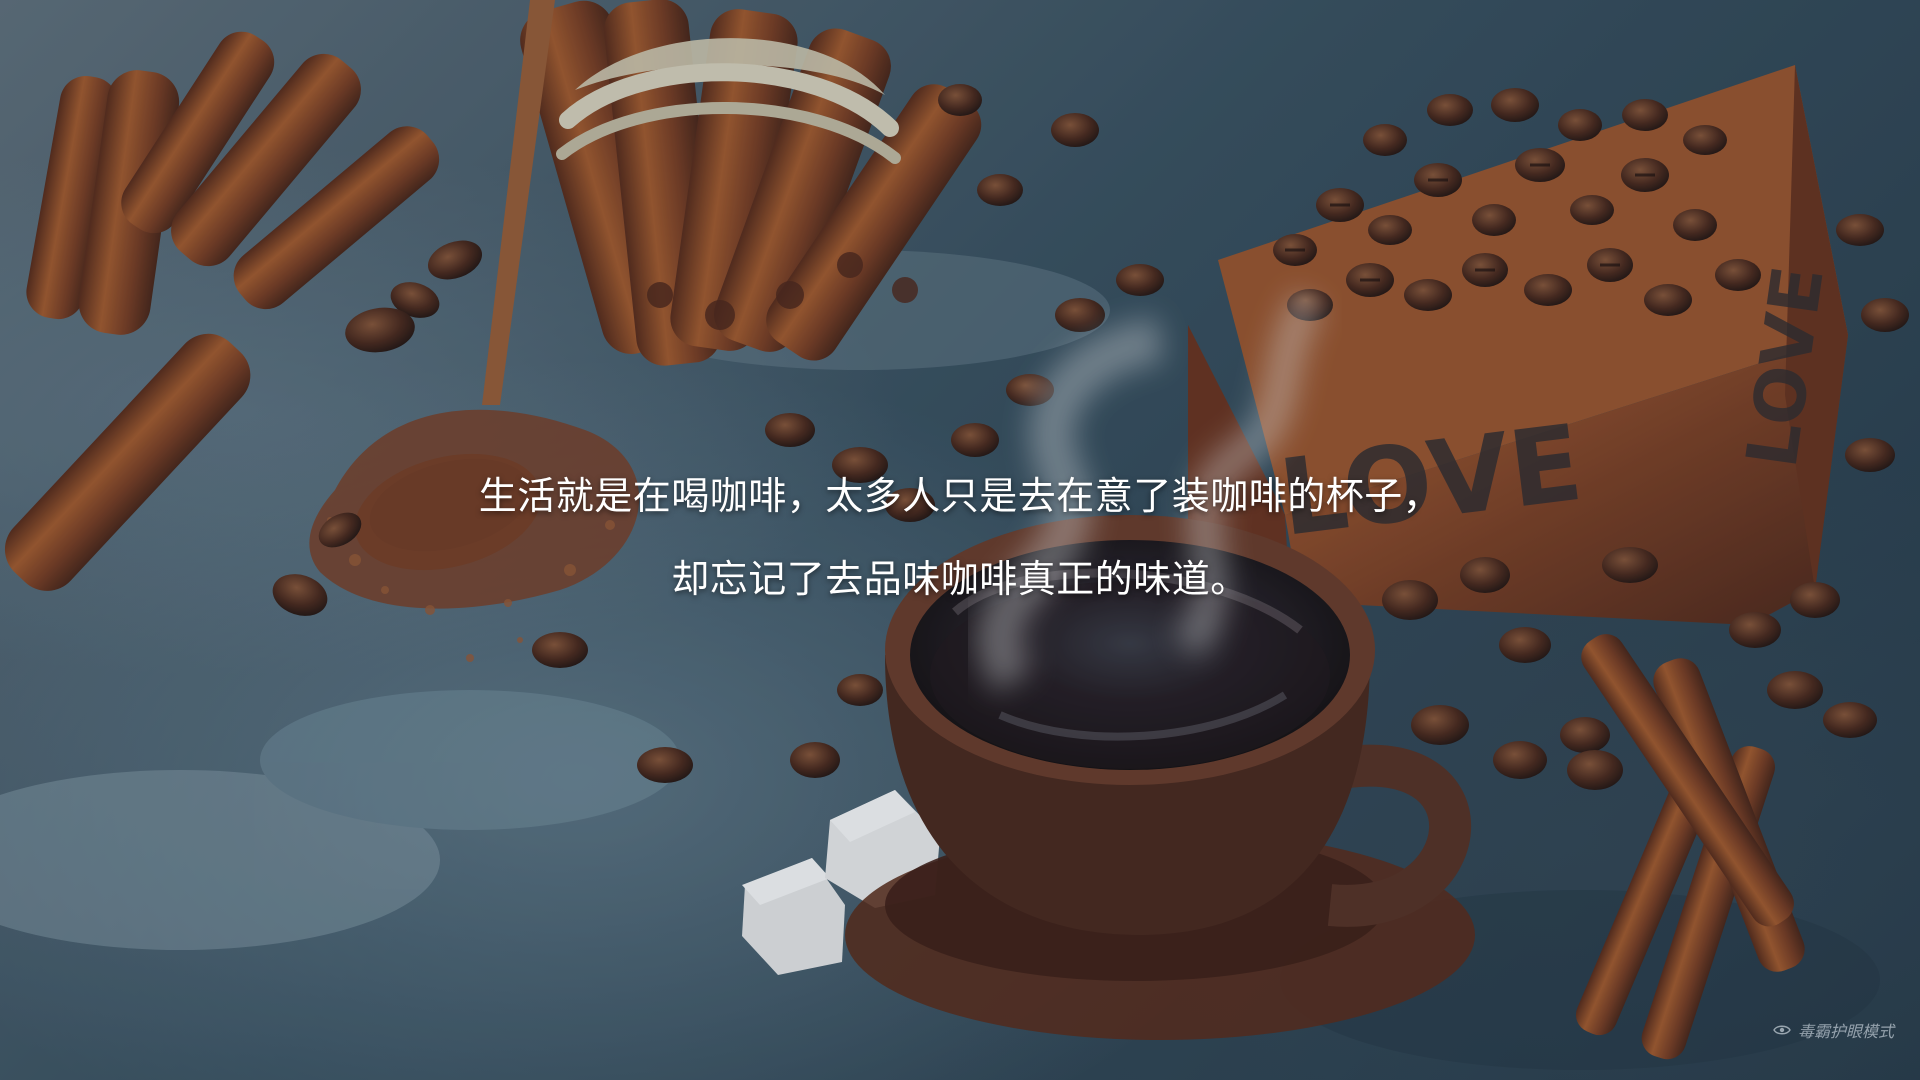 The width and height of the screenshot is (1920, 1080). Describe the element at coordinates (1782, 1030) in the screenshot. I see `eye-icon` at that location.